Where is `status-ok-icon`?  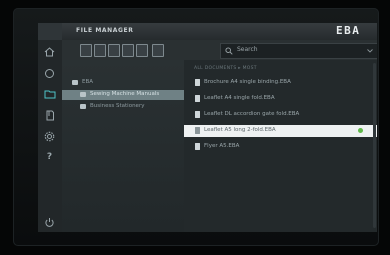 status-ok-icon is located at coordinates (360, 130).